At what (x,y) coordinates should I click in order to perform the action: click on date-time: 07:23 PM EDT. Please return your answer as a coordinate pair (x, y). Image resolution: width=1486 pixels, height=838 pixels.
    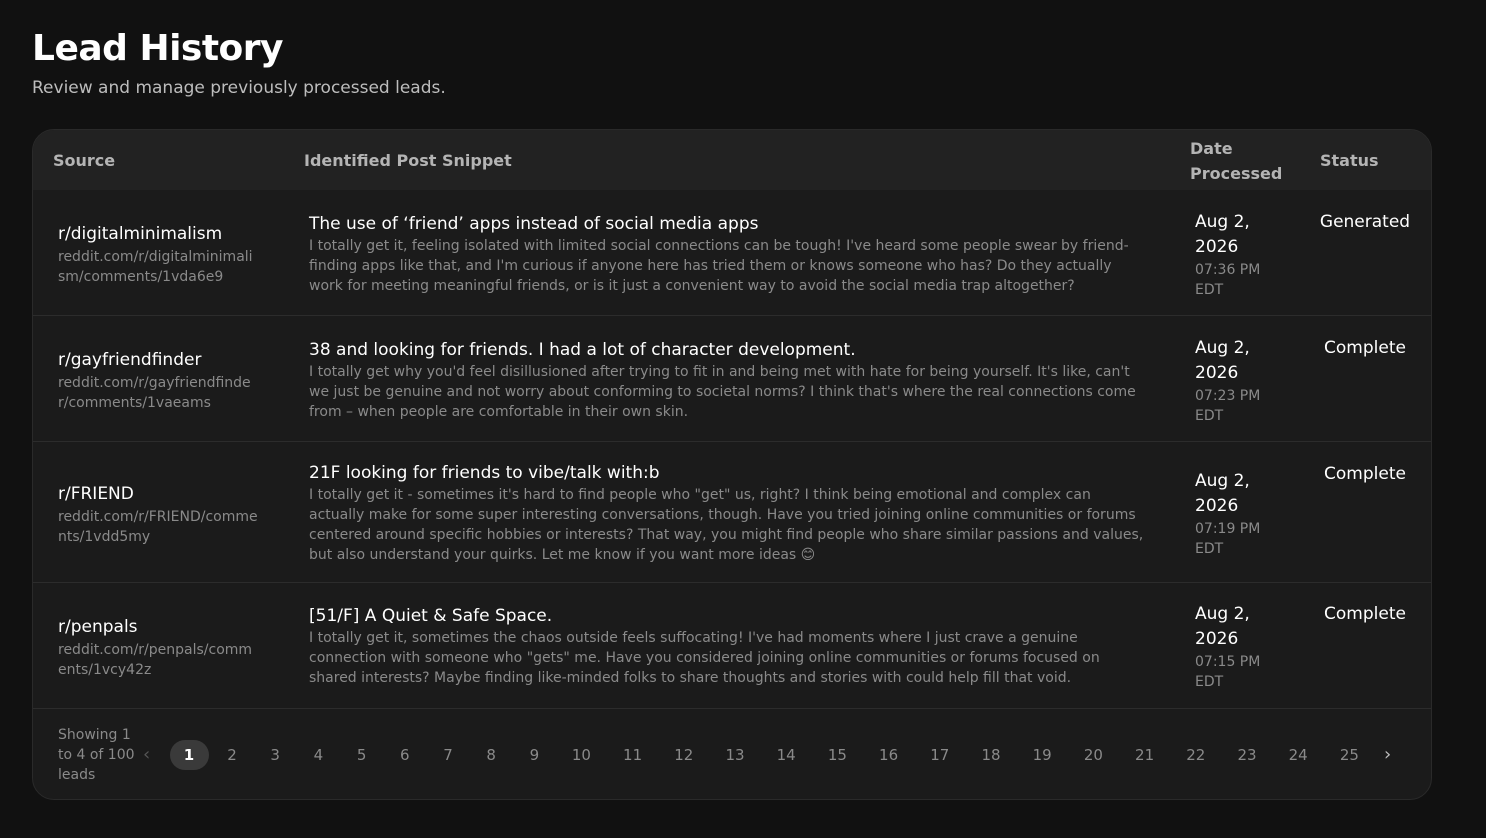
    Looking at the image, I should click on (1228, 406).